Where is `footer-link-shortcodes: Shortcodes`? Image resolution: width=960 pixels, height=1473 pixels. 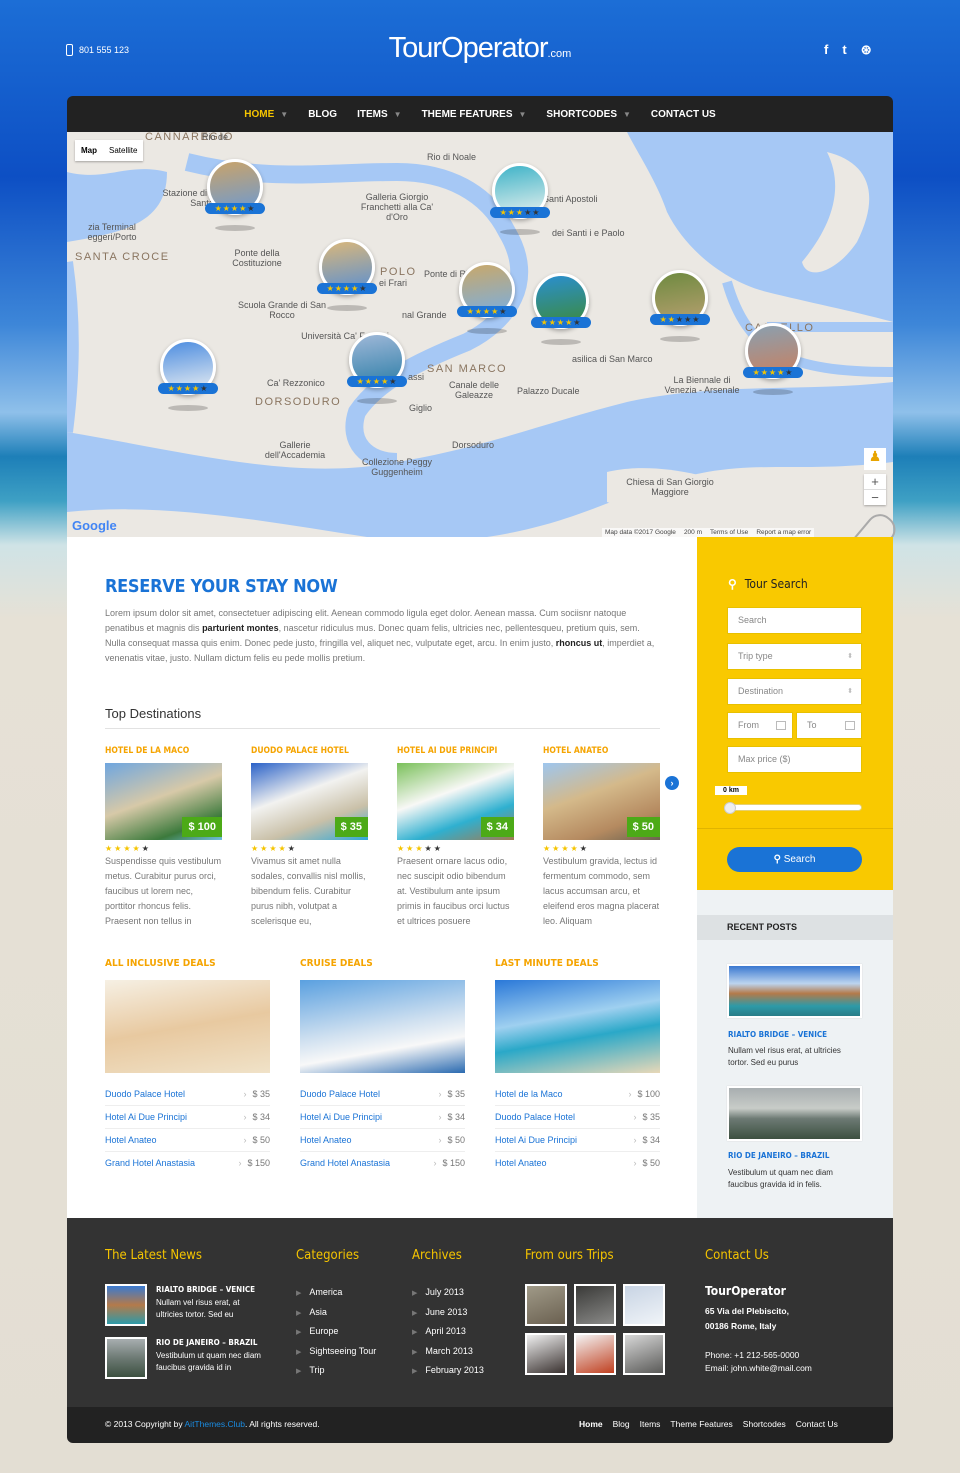 footer-link-shortcodes: Shortcodes is located at coordinates (764, 1424).